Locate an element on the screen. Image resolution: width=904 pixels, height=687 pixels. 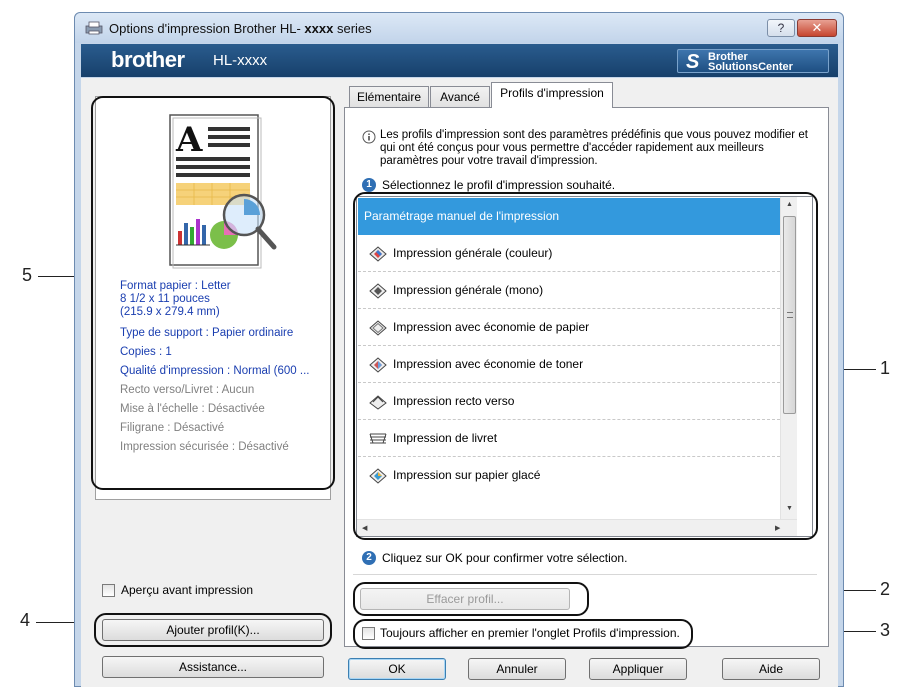
window-title-model: xxxx is located at coordinates (319, 28).